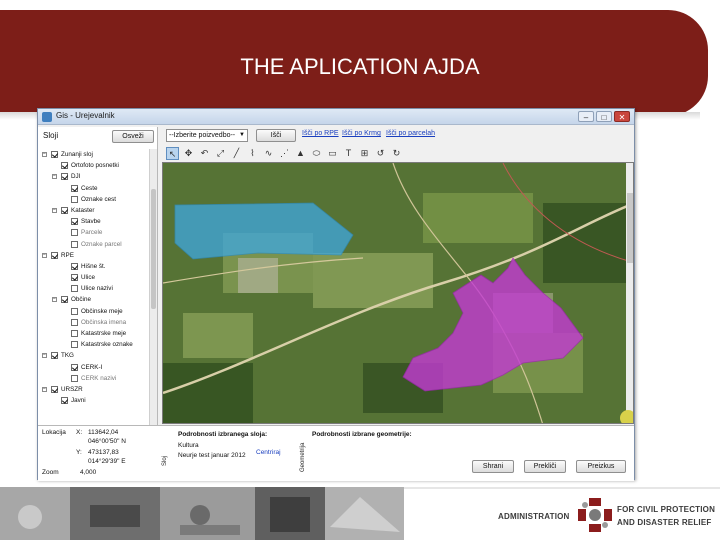 The image size is (720, 540). I want to click on layer-tree-row: Javni, so click(94, 400).